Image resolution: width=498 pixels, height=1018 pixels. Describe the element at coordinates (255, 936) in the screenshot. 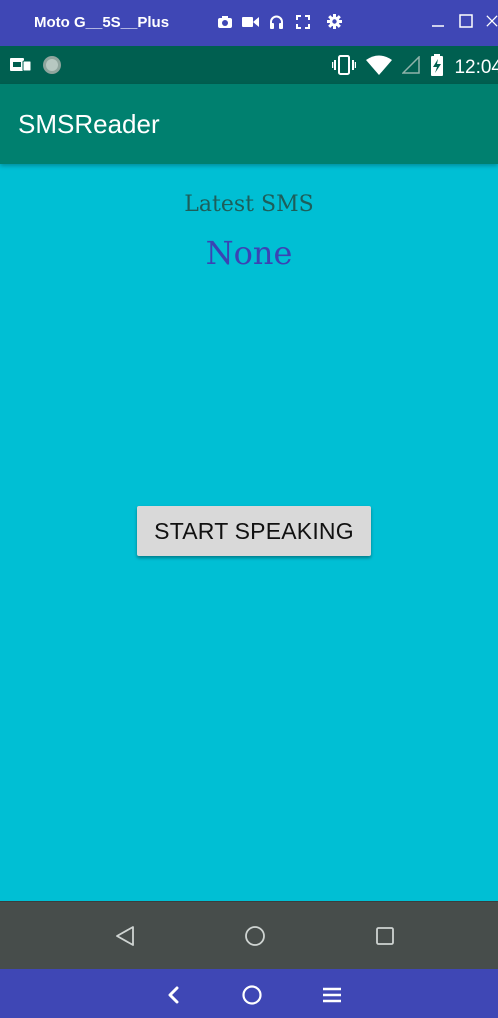

I see `home-icon` at that location.